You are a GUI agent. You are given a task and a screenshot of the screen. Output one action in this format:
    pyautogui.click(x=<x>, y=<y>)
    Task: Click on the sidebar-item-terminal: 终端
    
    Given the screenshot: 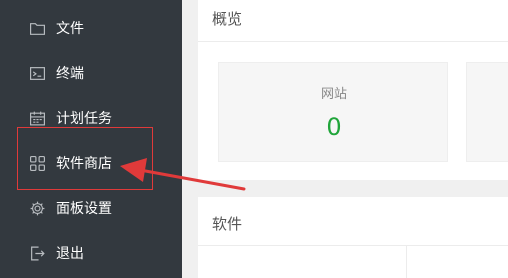 What is the action you would take?
    pyautogui.click(x=91, y=73)
    